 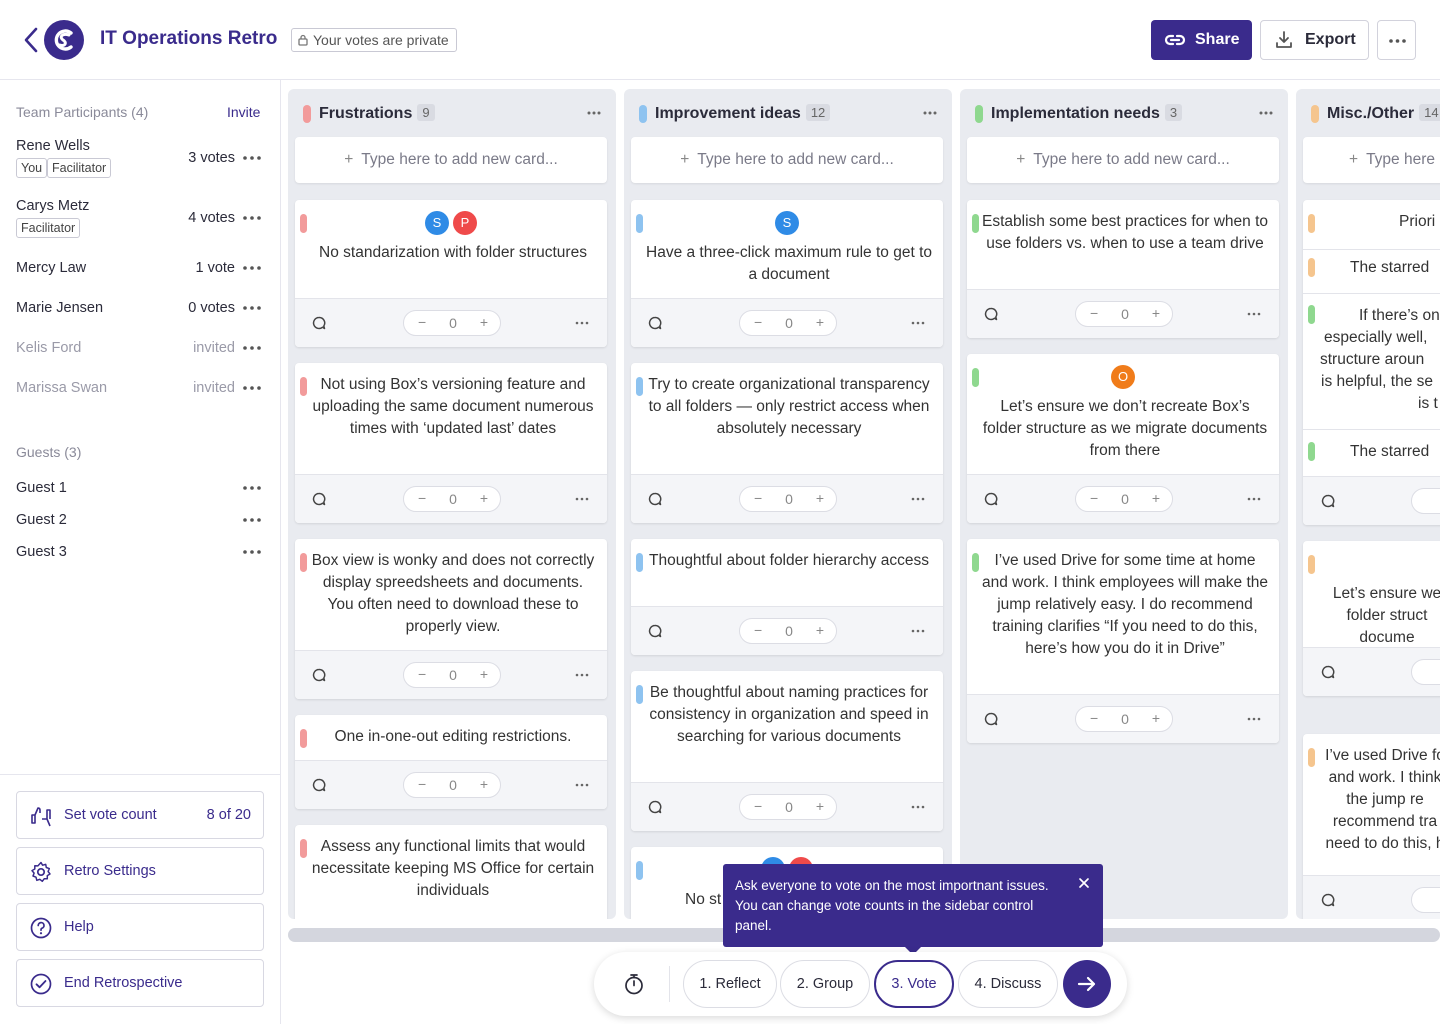 What do you see at coordinates (140, 927) in the screenshot?
I see `help-button: Help` at bounding box center [140, 927].